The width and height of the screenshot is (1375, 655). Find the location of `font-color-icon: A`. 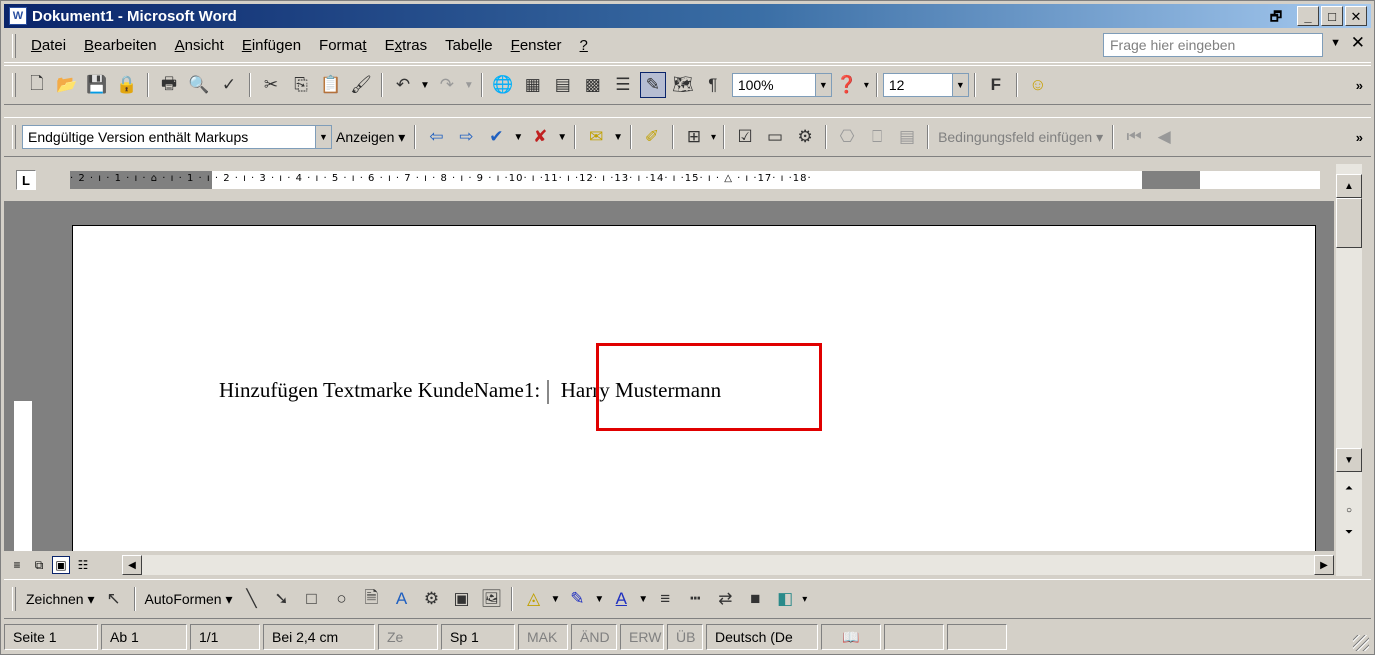

font-color-icon: A is located at coordinates (621, 599).